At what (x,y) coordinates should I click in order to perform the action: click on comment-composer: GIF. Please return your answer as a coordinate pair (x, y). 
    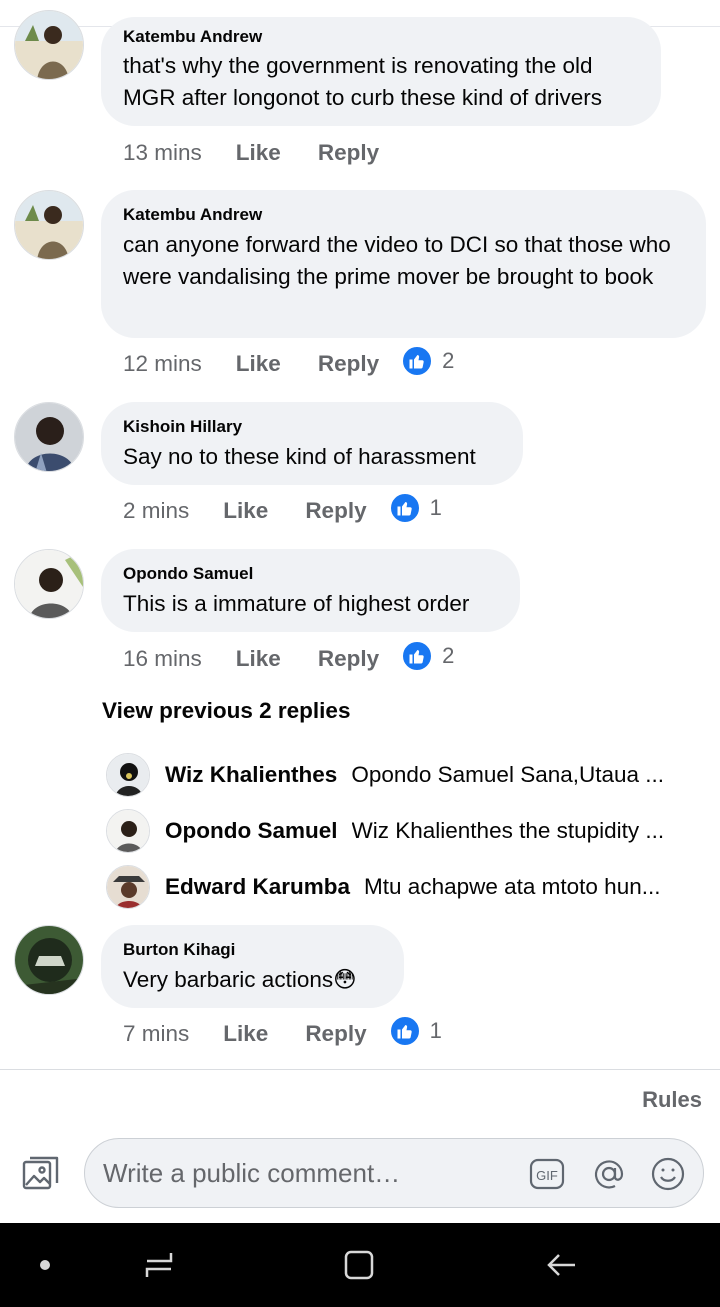
    Looking at the image, I should click on (394, 1173).